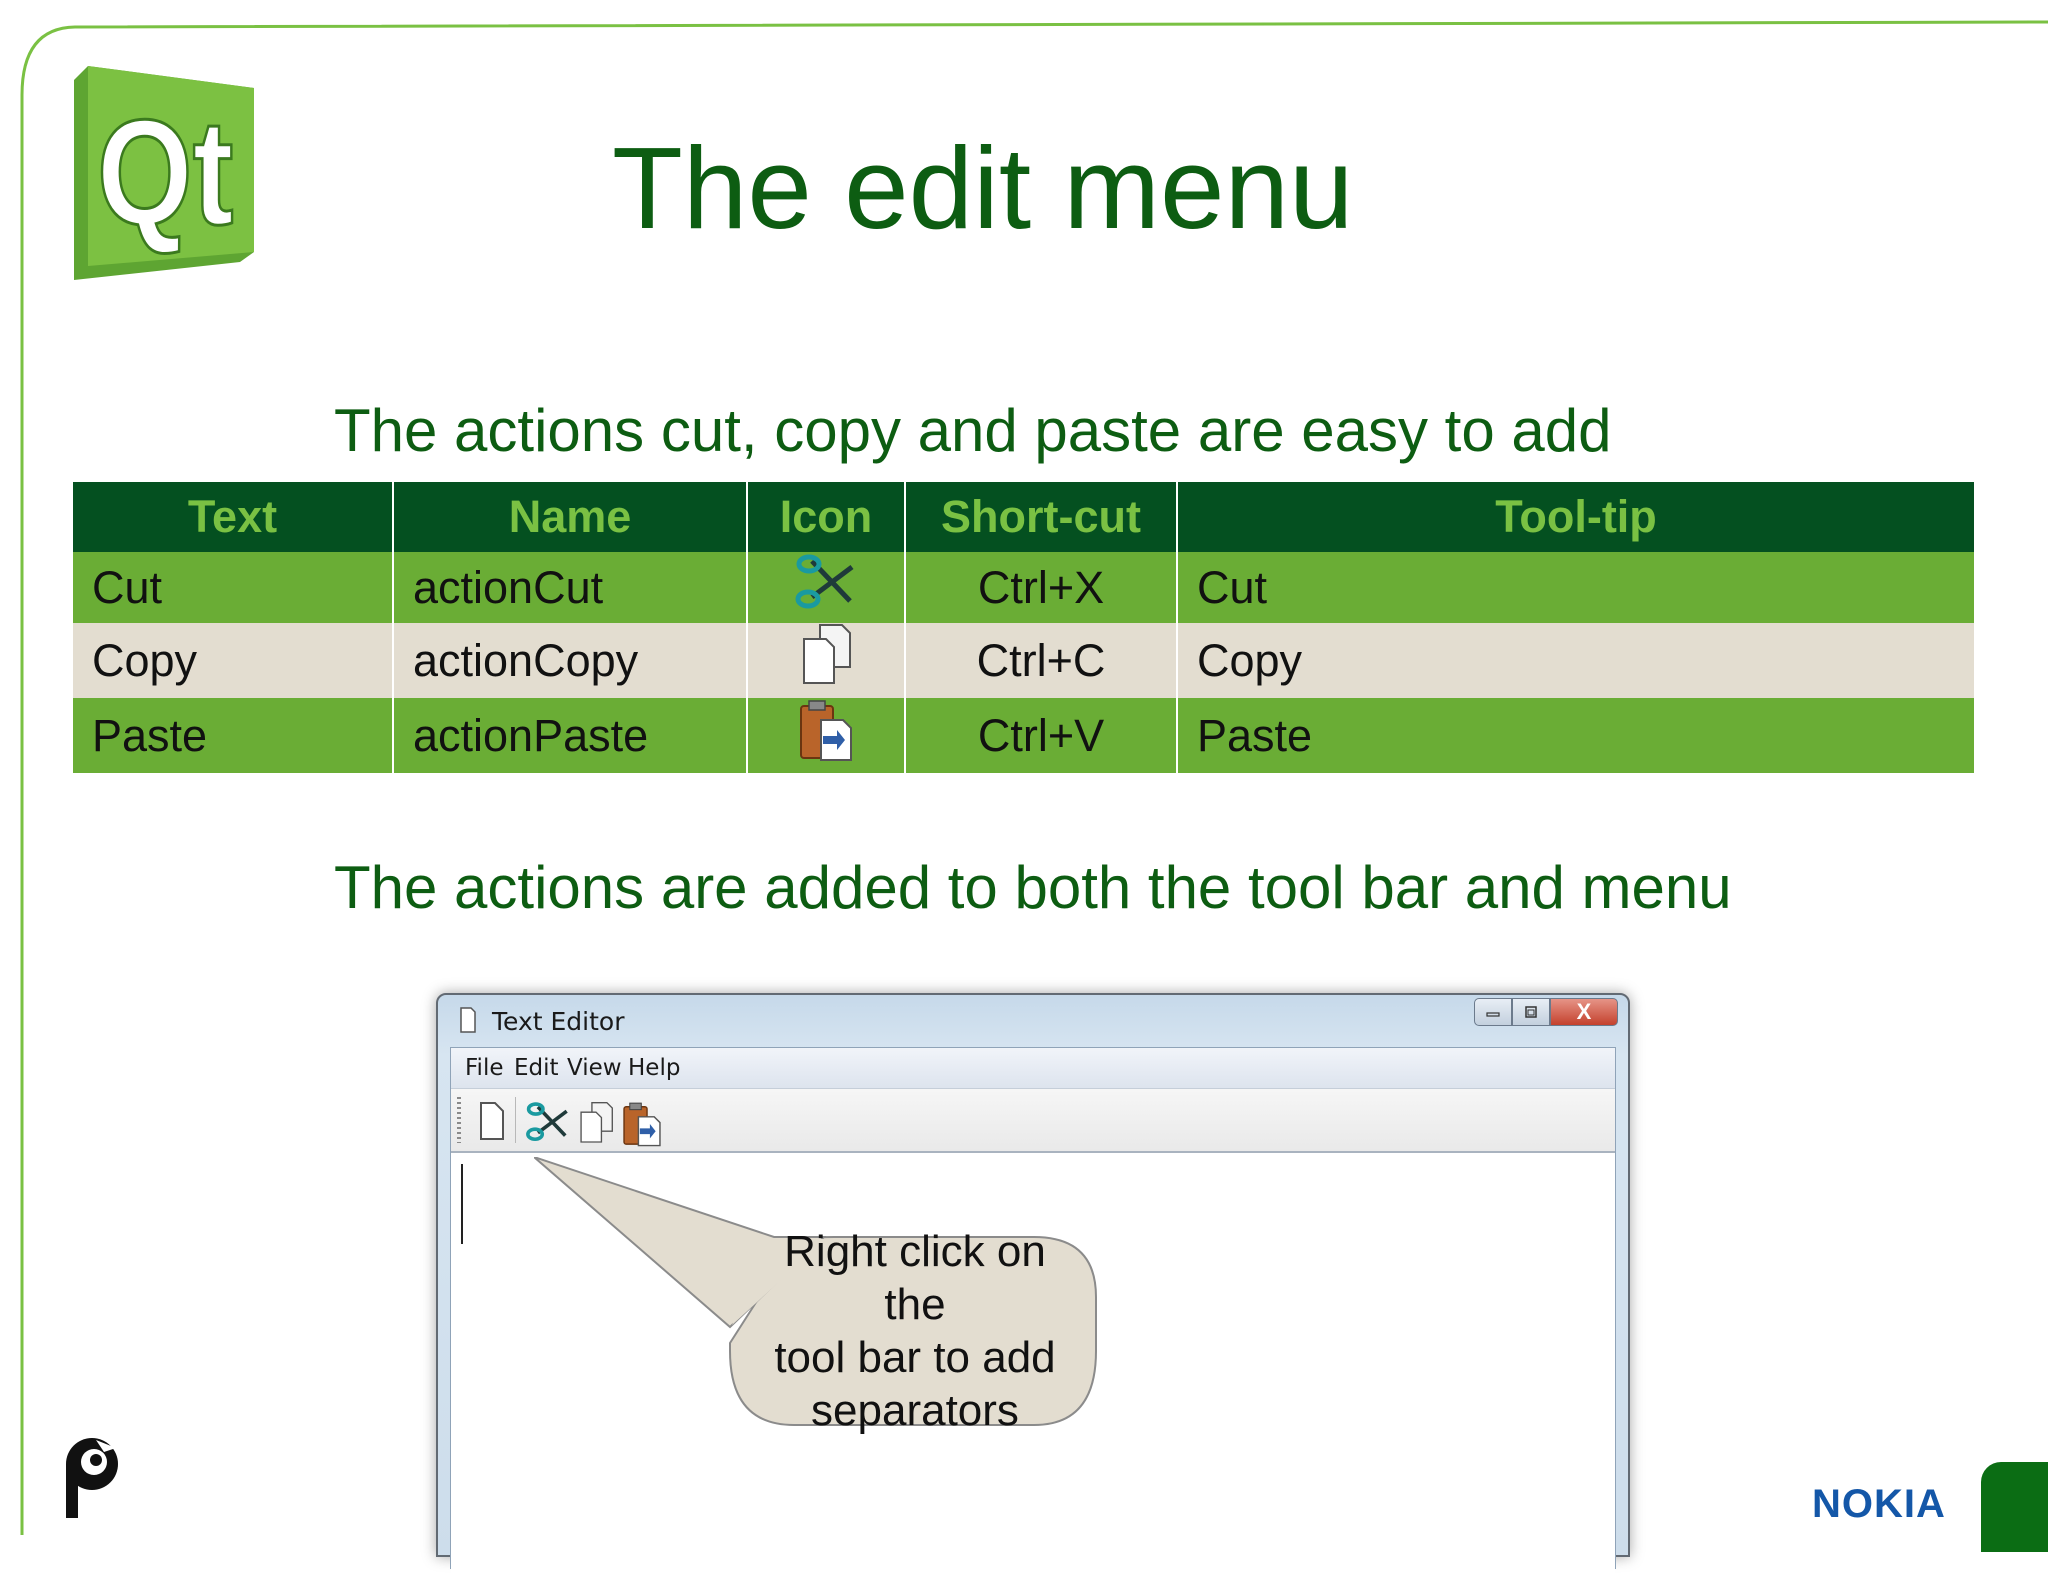  I want to click on header-name: Name, so click(569, 517).